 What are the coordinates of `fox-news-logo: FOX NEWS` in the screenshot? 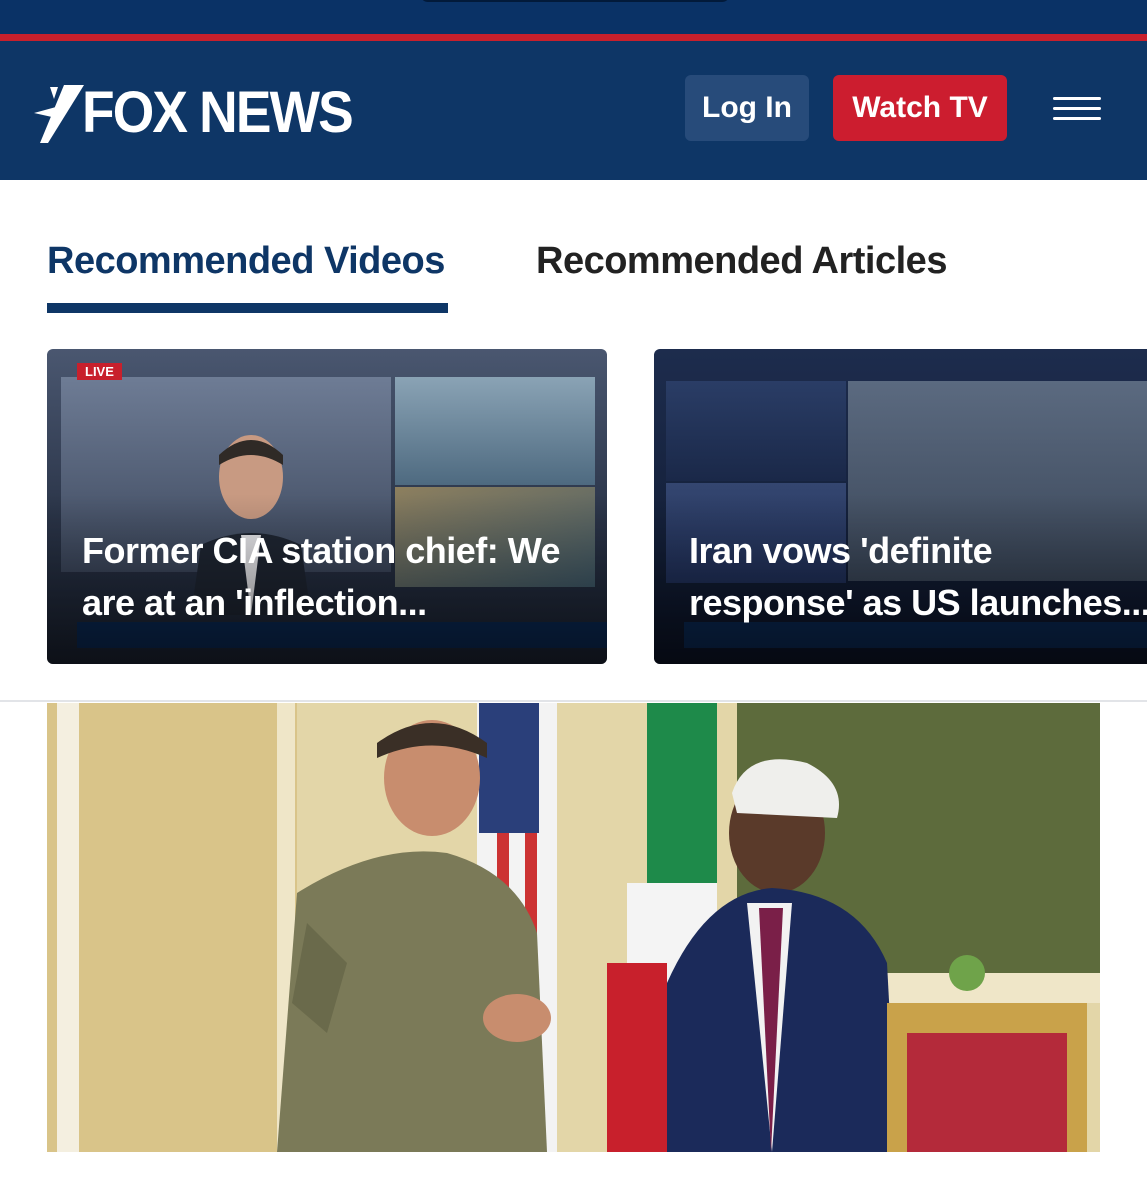 It's located at (204, 113).